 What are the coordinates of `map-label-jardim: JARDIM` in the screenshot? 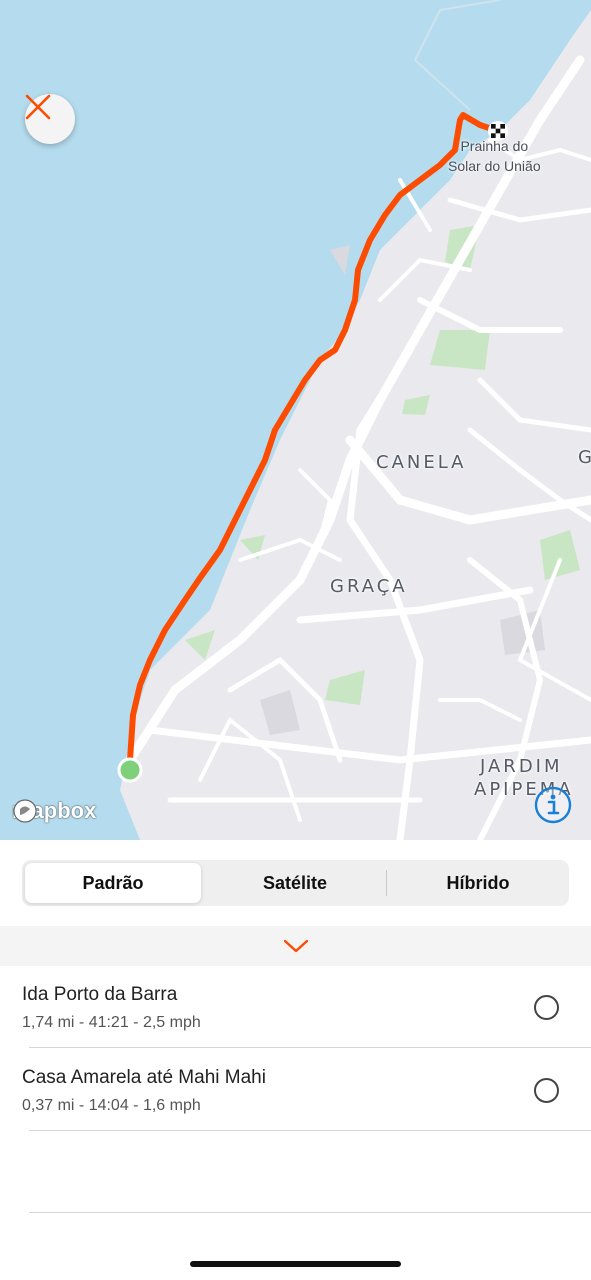 It's located at (521, 766).